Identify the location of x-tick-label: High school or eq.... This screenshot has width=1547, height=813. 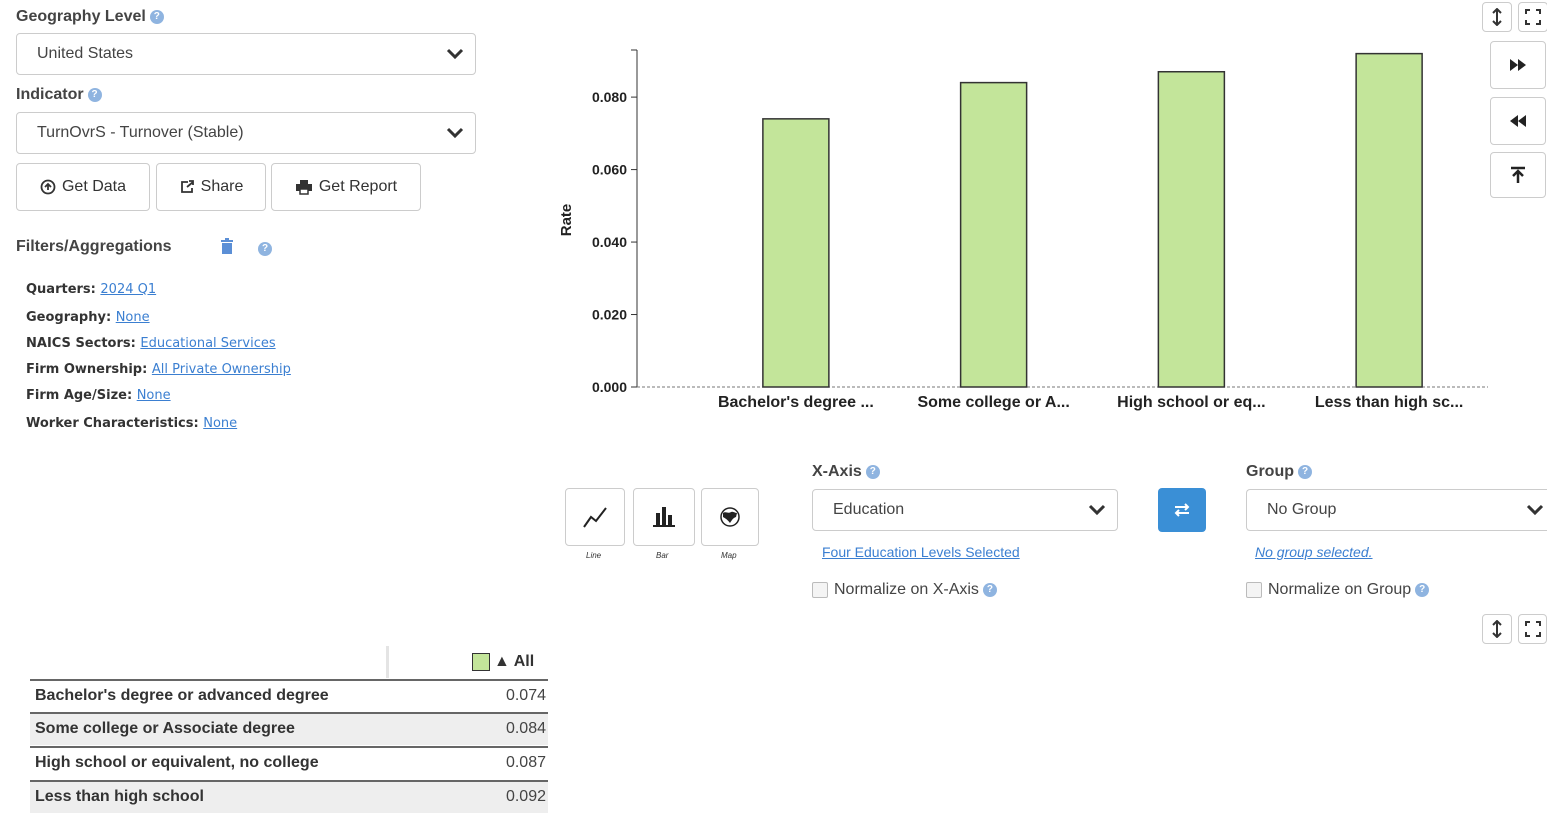
(1191, 402).